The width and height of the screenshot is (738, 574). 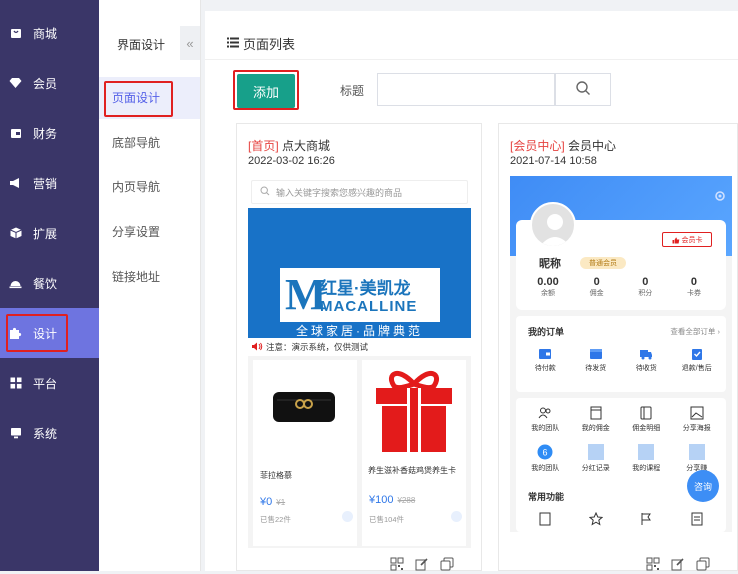 What do you see at coordinates (592, 146) in the screenshot?
I see `card-name: 会员中心` at bounding box center [592, 146].